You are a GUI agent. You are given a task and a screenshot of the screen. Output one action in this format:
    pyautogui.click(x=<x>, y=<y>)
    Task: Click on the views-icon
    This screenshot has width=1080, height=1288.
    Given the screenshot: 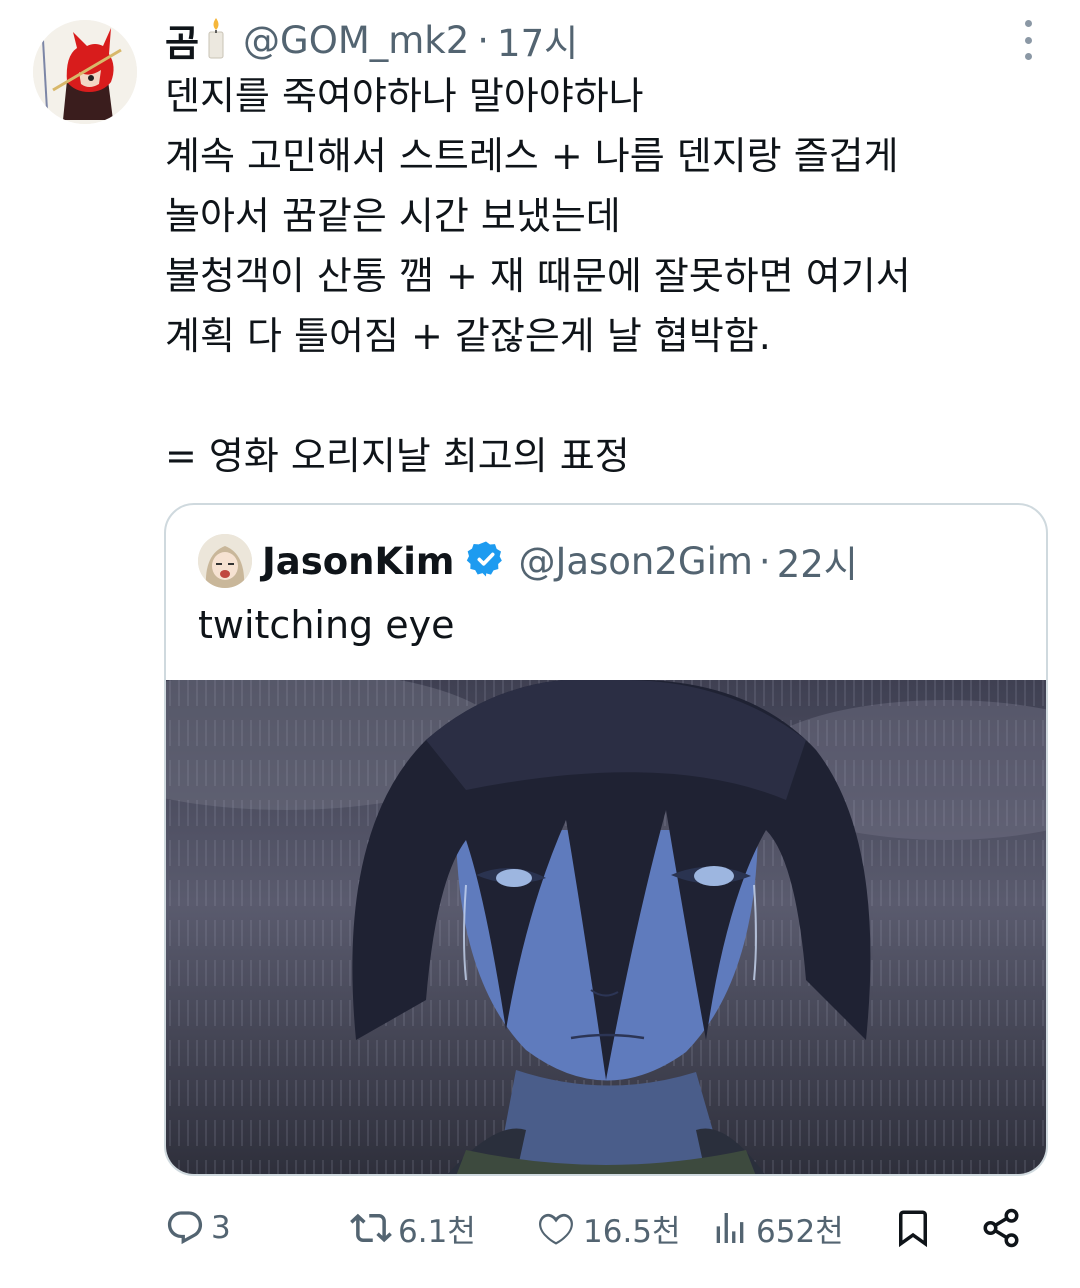 What is the action you would take?
    pyautogui.click(x=730, y=1228)
    